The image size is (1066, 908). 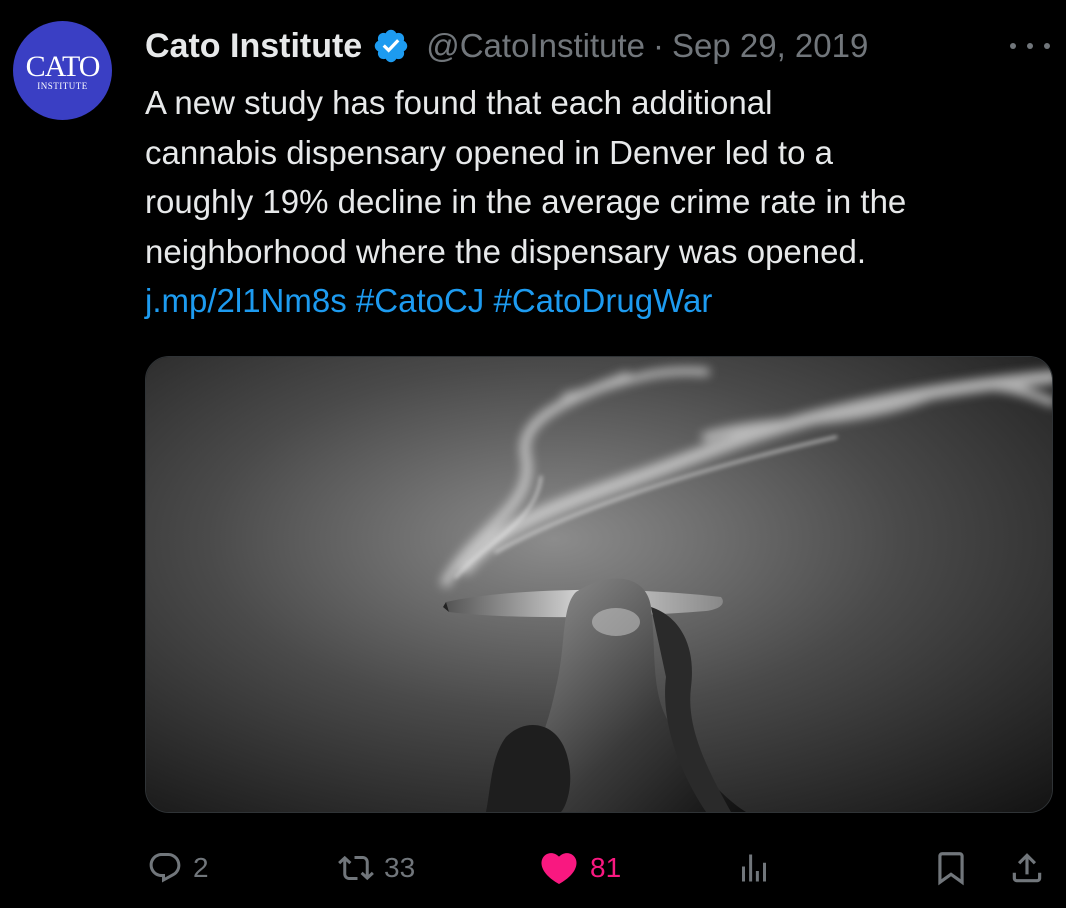 I want to click on retweet-icon, so click(x=356, y=868).